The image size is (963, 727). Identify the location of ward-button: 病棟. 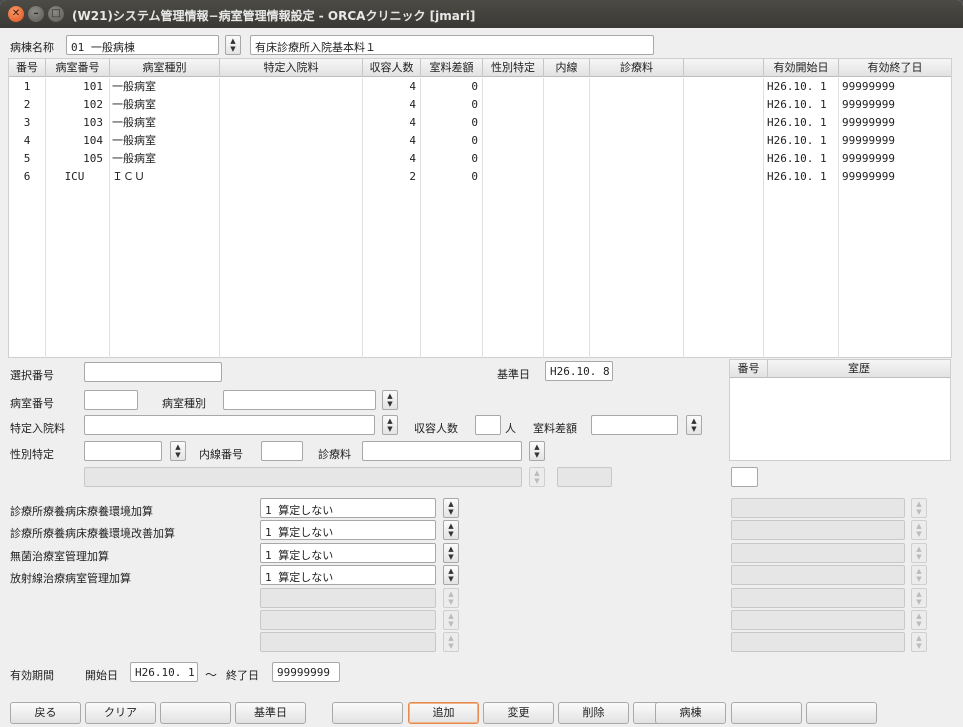
(690, 713).